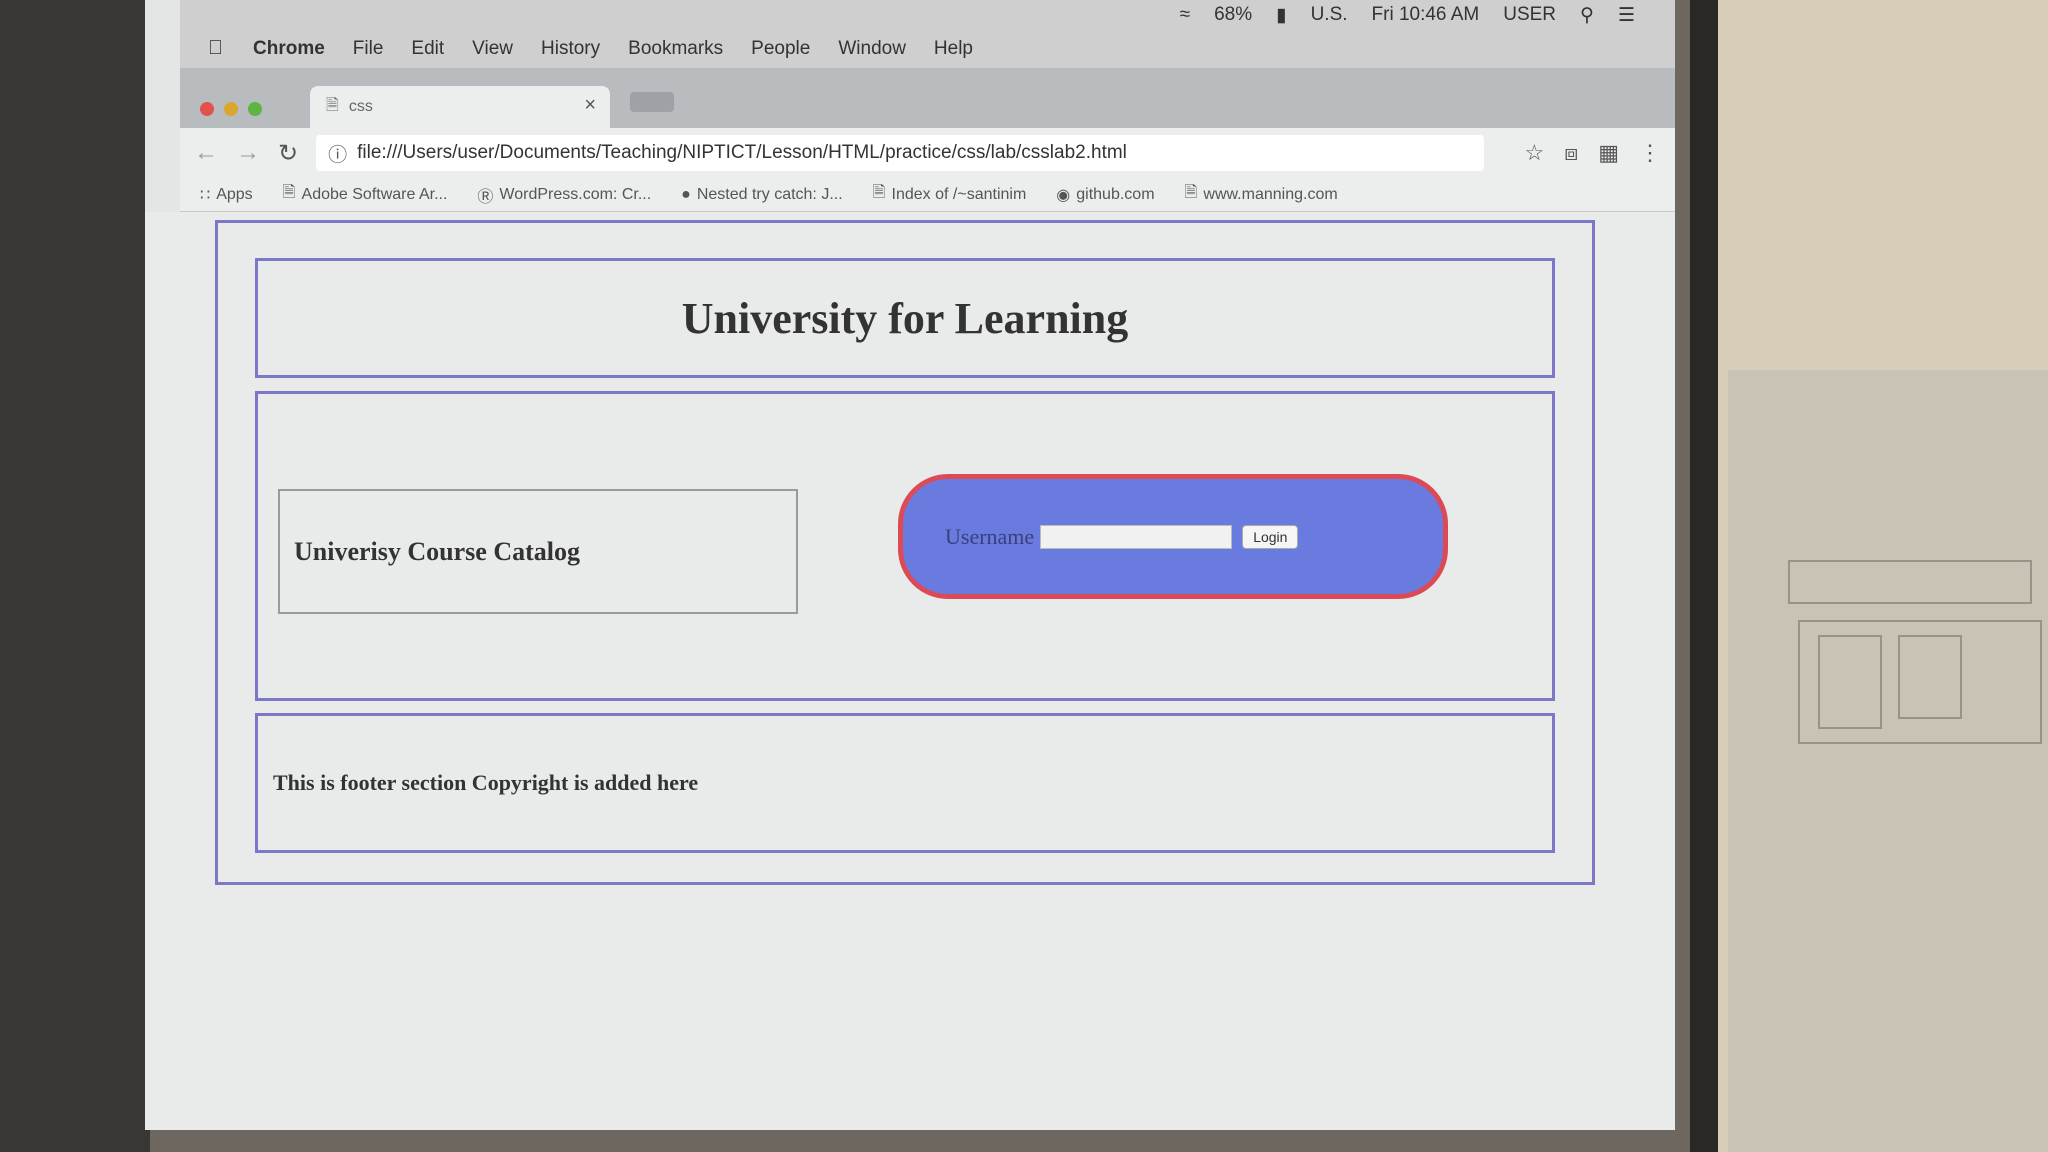  Describe the element at coordinates (652, 102) in the screenshot. I see `new-tab-button` at that location.